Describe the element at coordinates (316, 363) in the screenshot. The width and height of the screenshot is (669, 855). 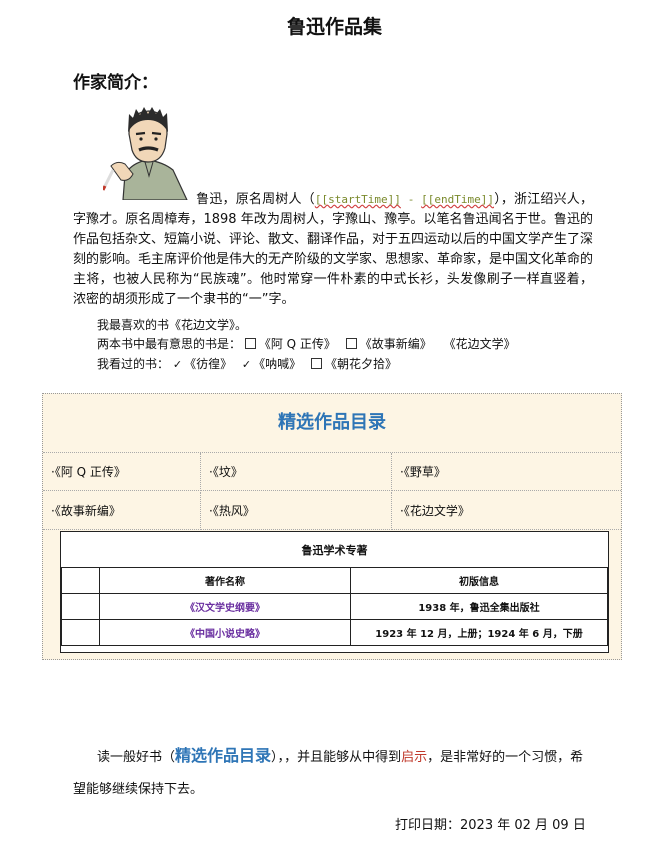
I see `checkbox-zhaohua` at that location.